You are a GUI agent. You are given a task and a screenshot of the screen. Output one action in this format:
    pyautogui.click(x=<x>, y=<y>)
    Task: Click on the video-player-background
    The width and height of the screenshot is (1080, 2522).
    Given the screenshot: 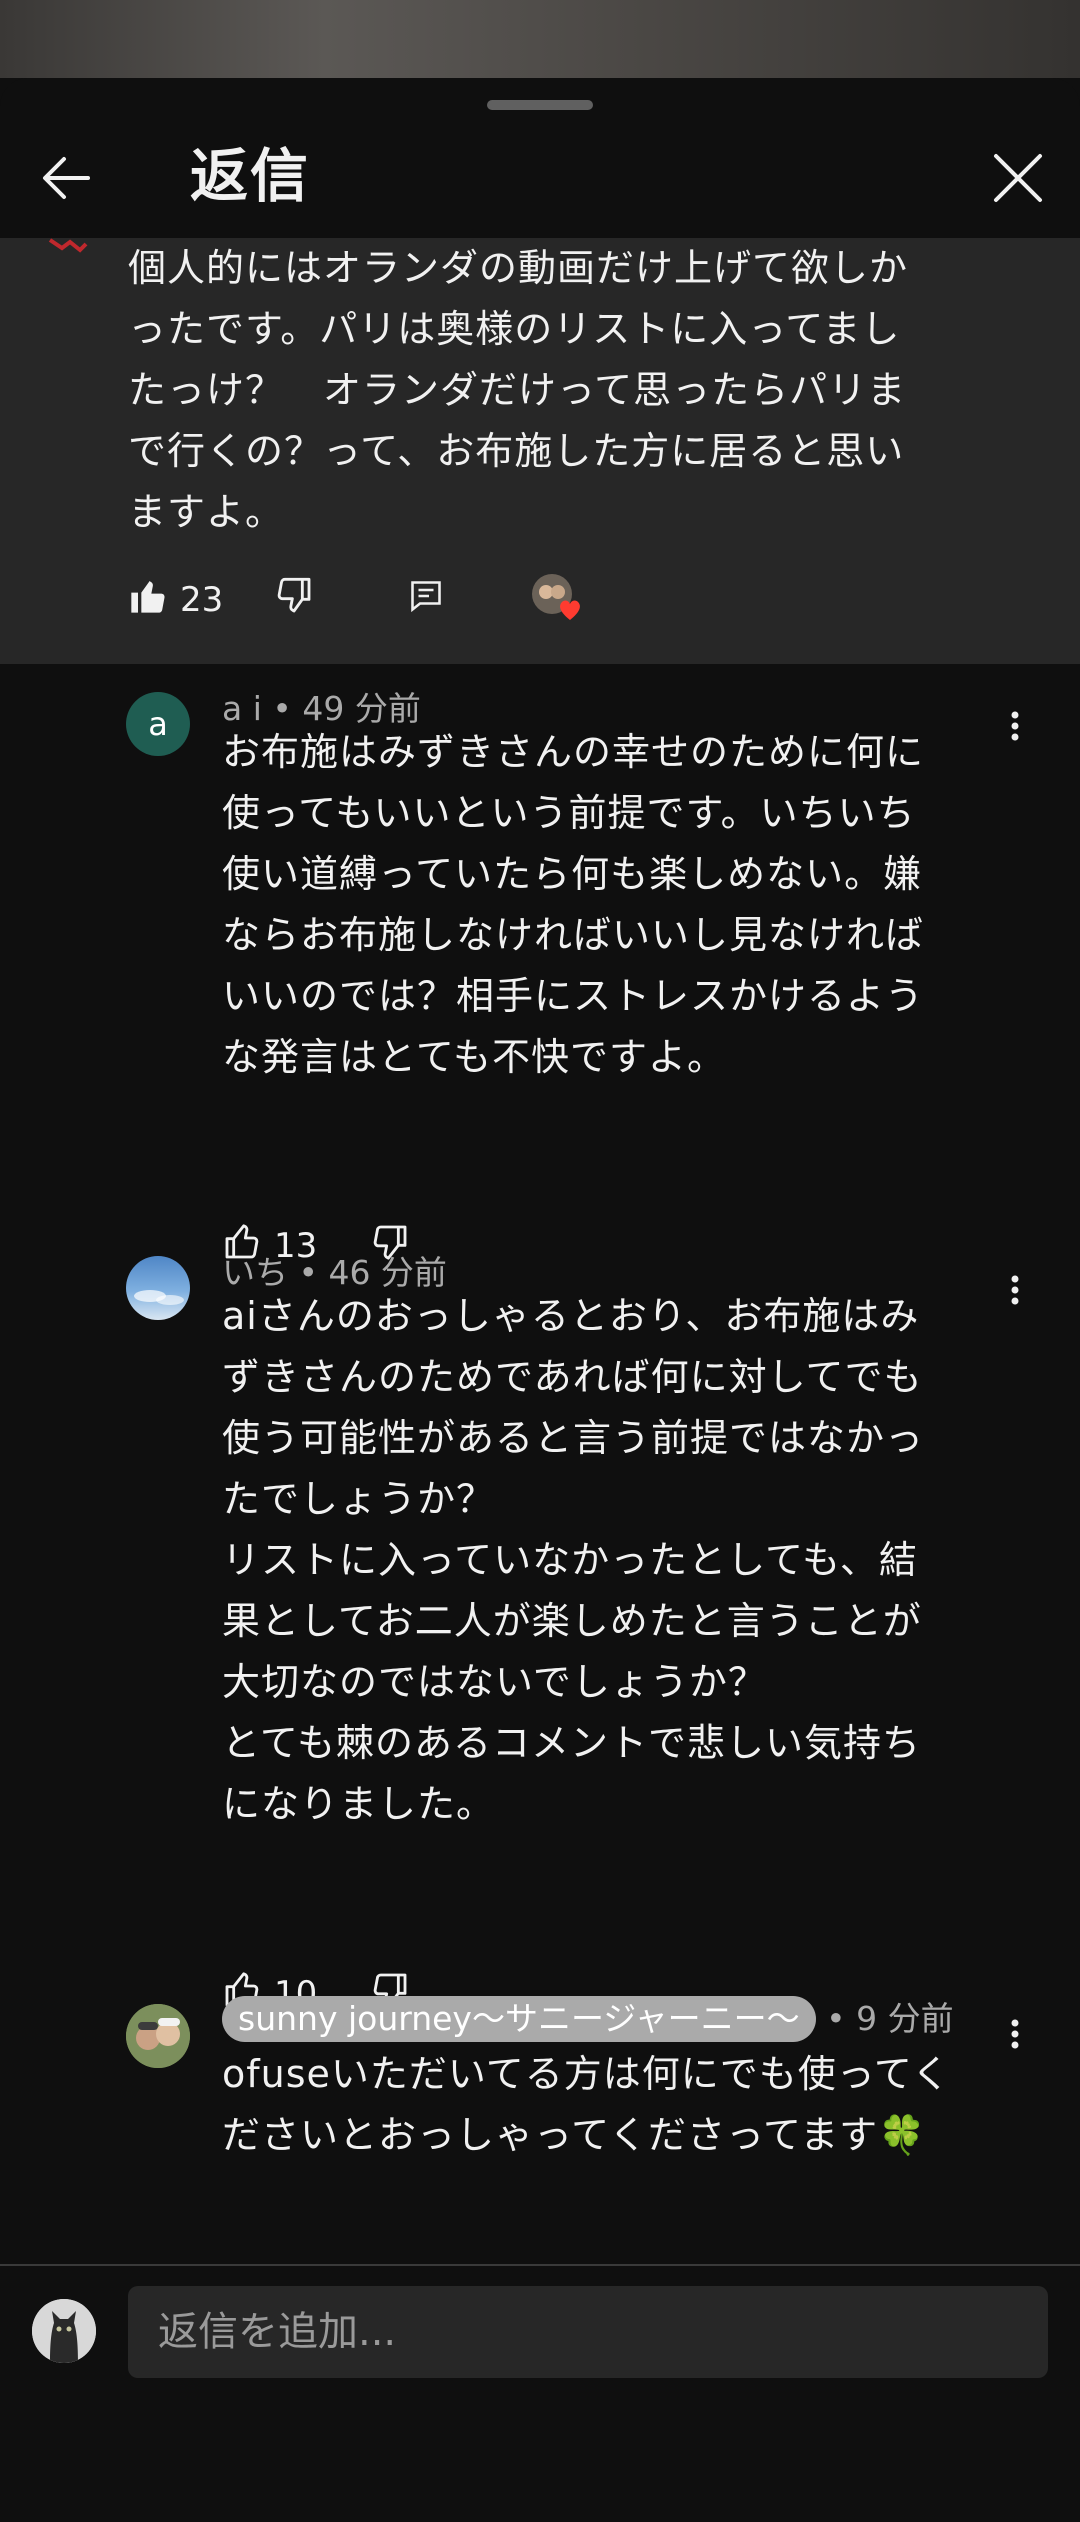 What is the action you would take?
    pyautogui.click(x=540, y=39)
    